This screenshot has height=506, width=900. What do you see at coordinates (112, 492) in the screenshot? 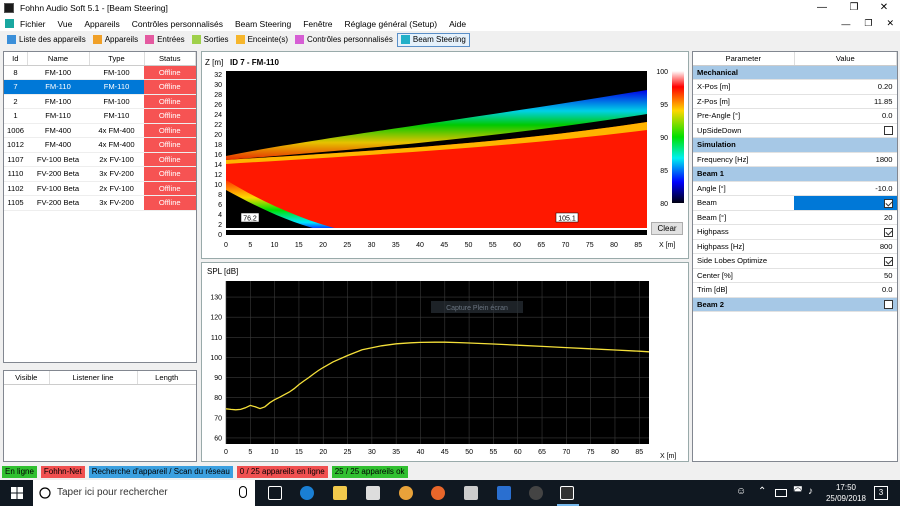
I see `search-placeholder: Taper ici pour rechercher` at bounding box center [112, 492].